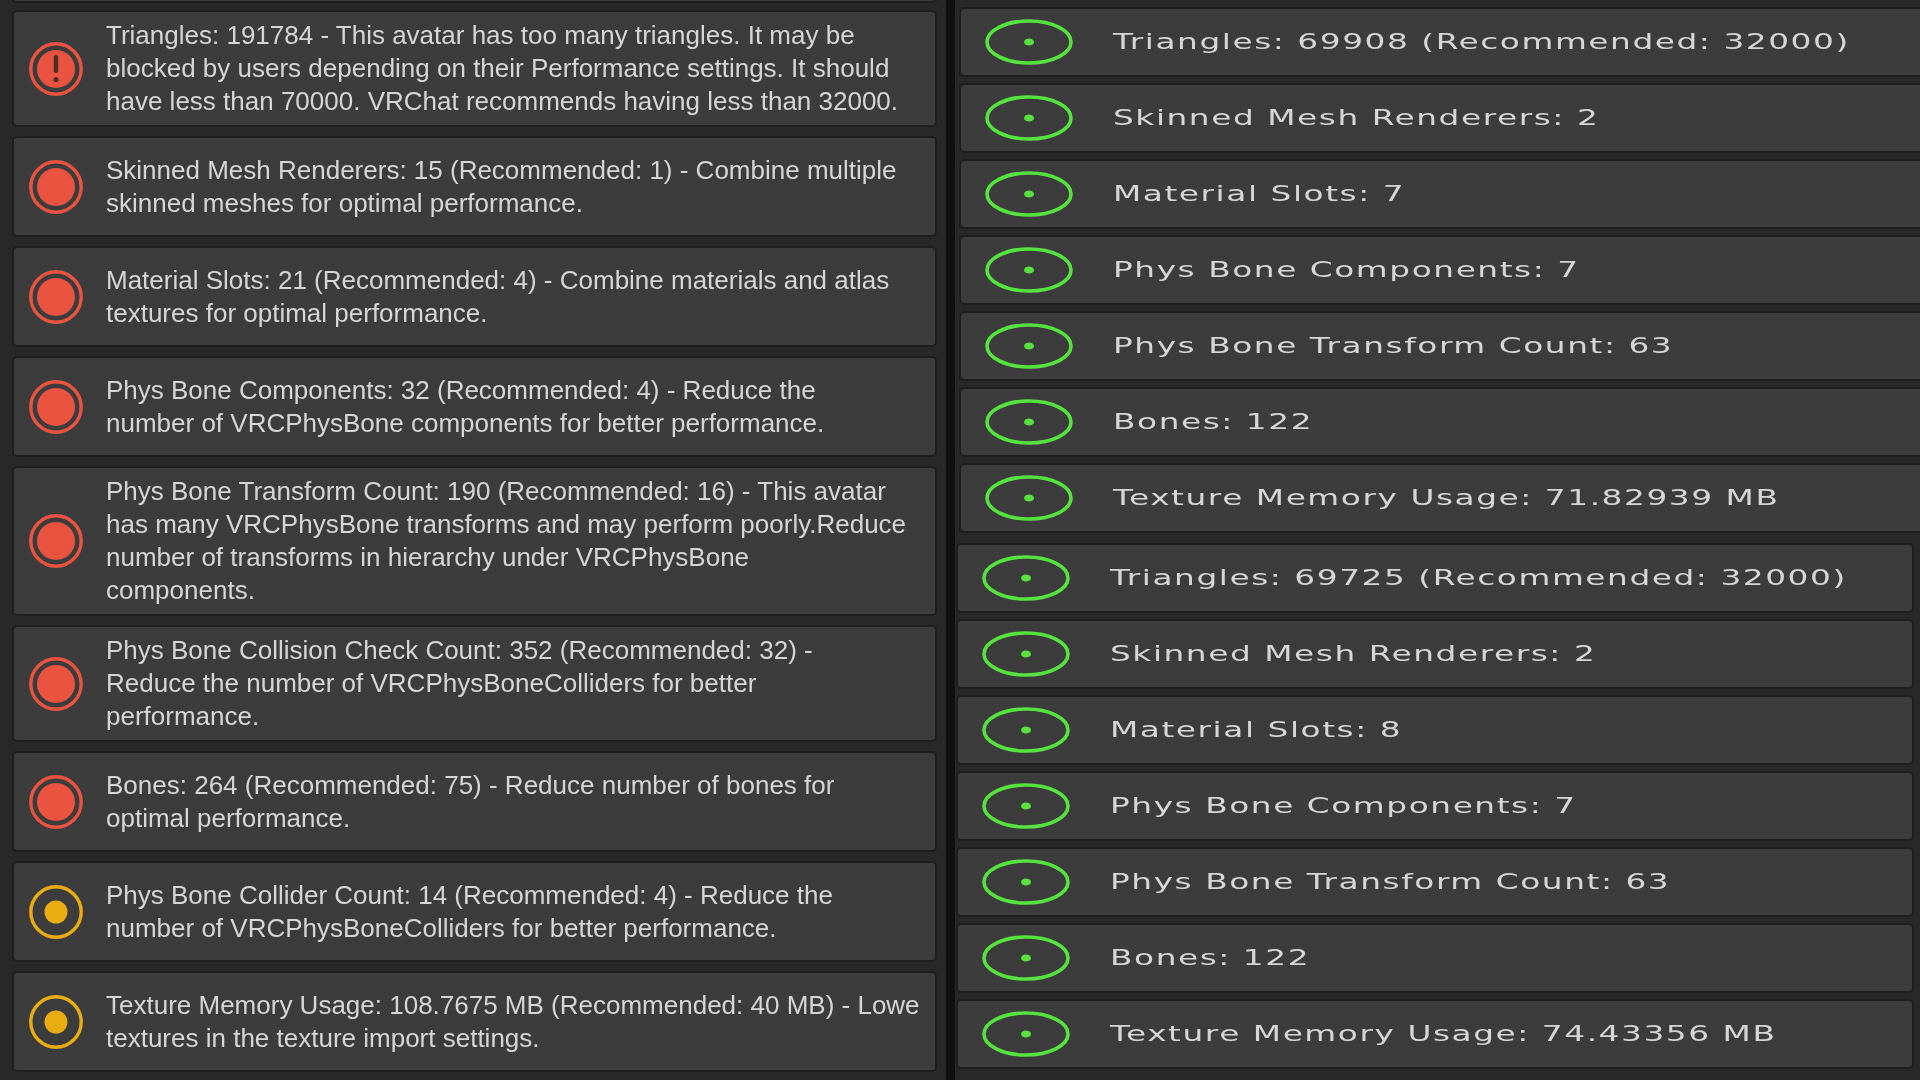 The width and height of the screenshot is (1920, 1080). What do you see at coordinates (513, 1021) in the screenshot?
I see `issue-text: Texture Memory Usage: 108.7675 MB (Recommended: 40 MB) - Lowe textures in the texture import settings.` at bounding box center [513, 1021].